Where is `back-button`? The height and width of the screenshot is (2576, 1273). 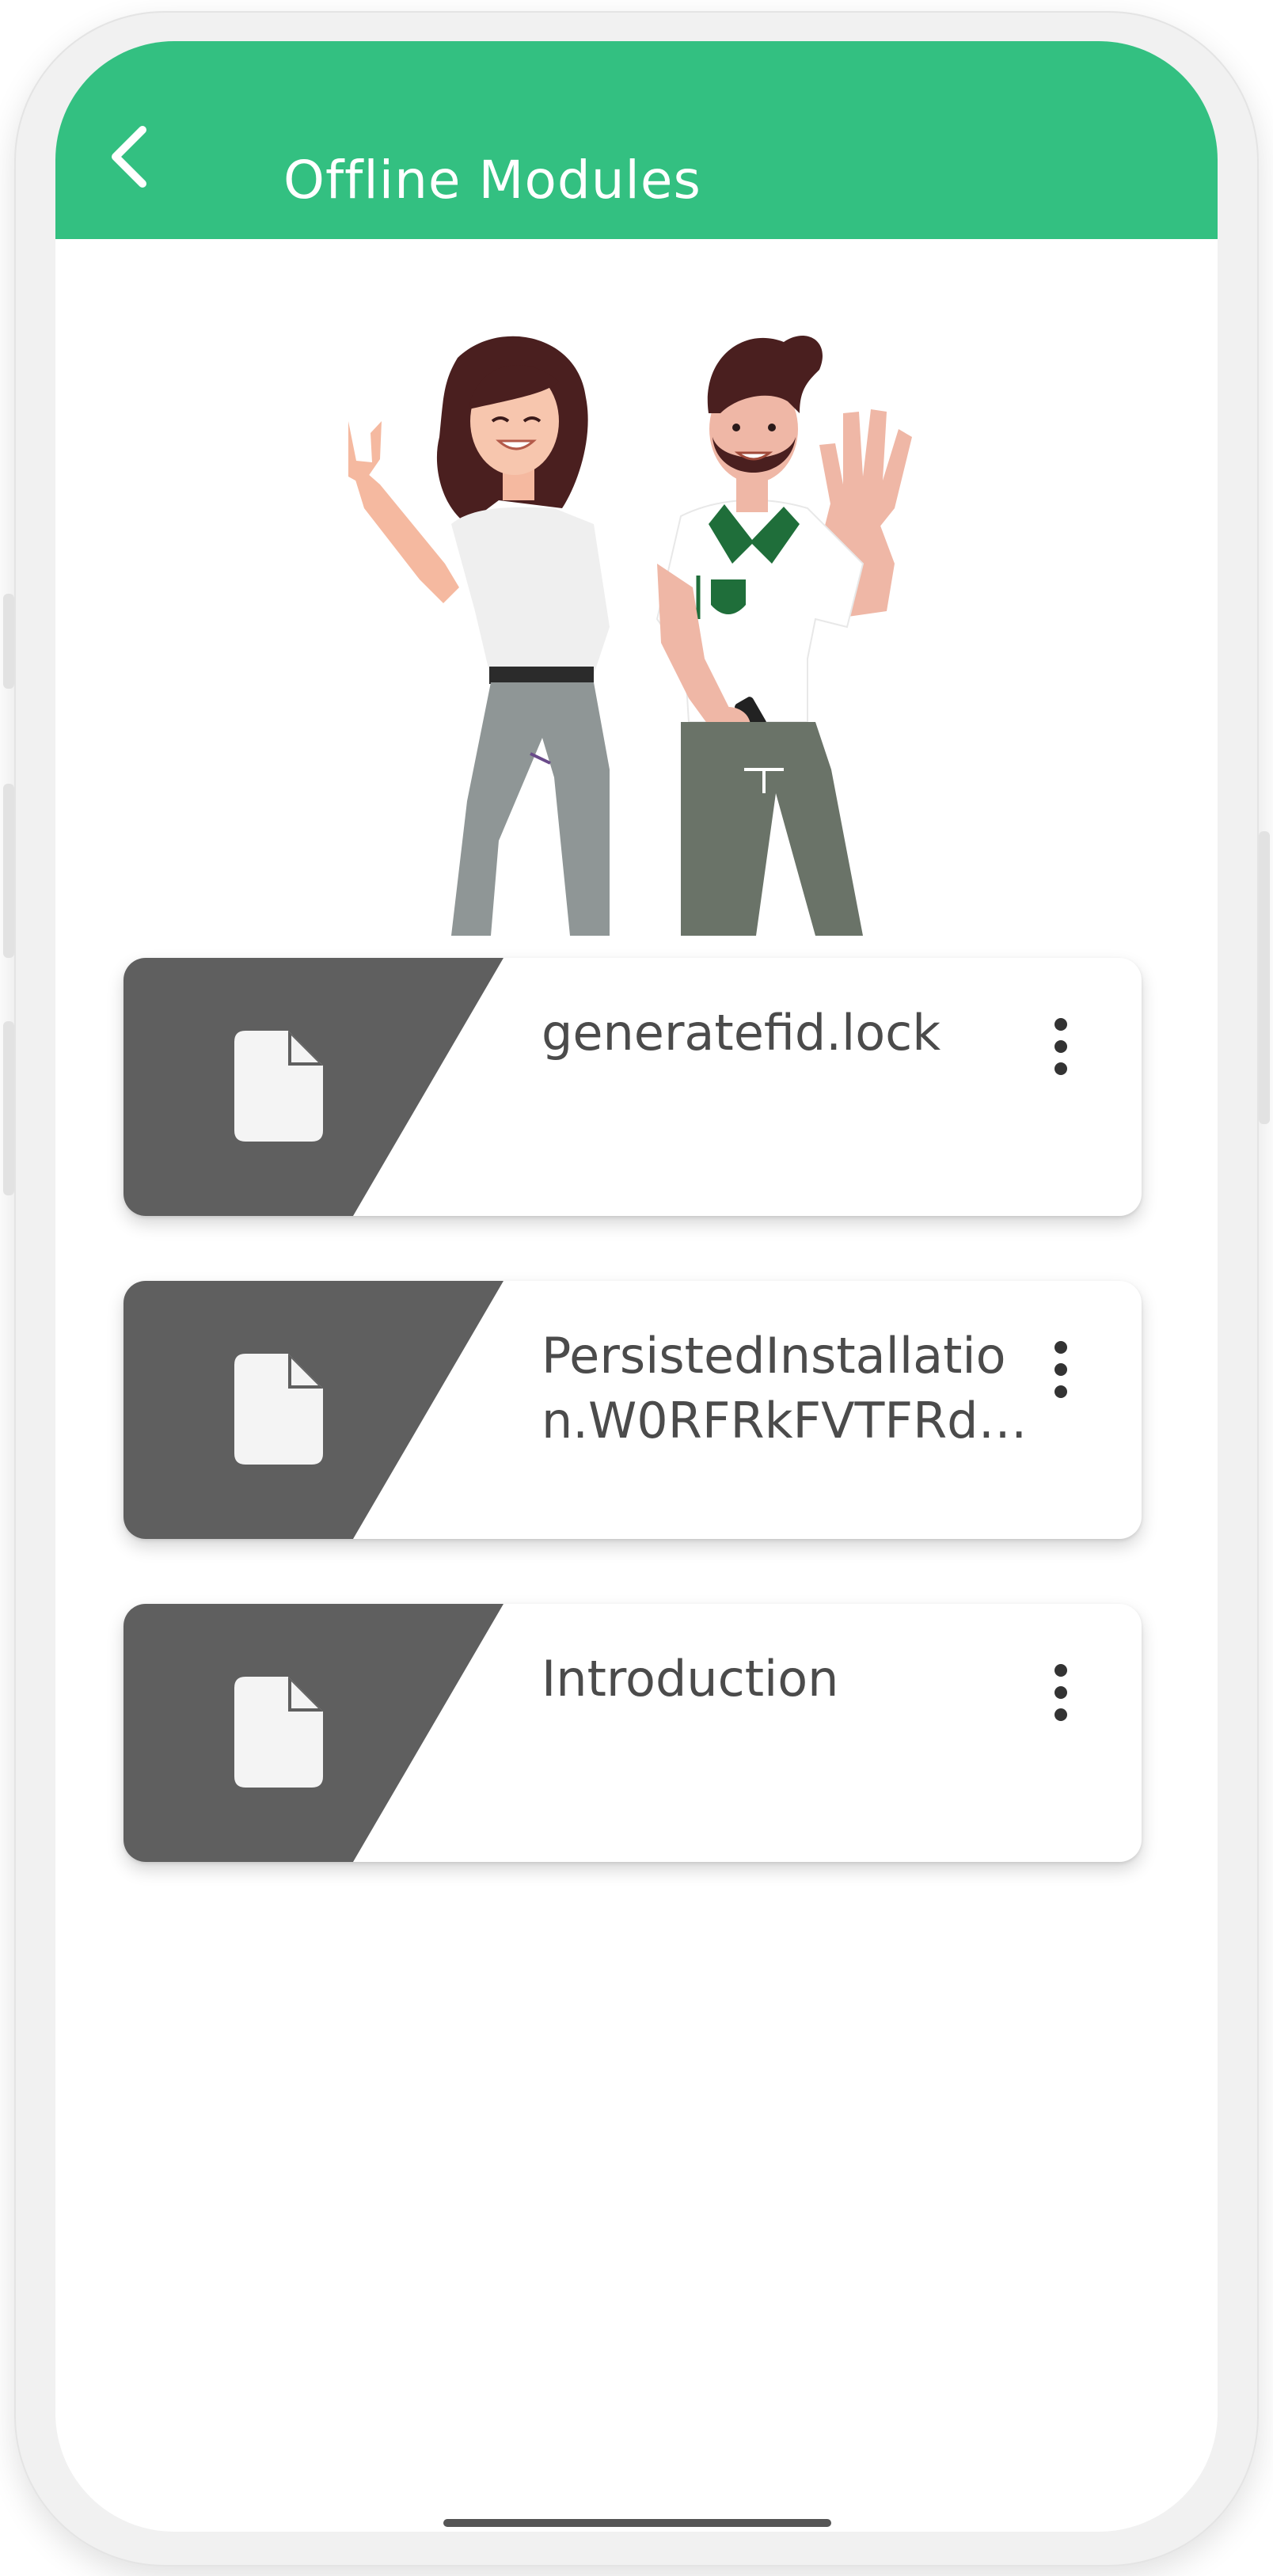 back-button is located at coordinates (129, 156).